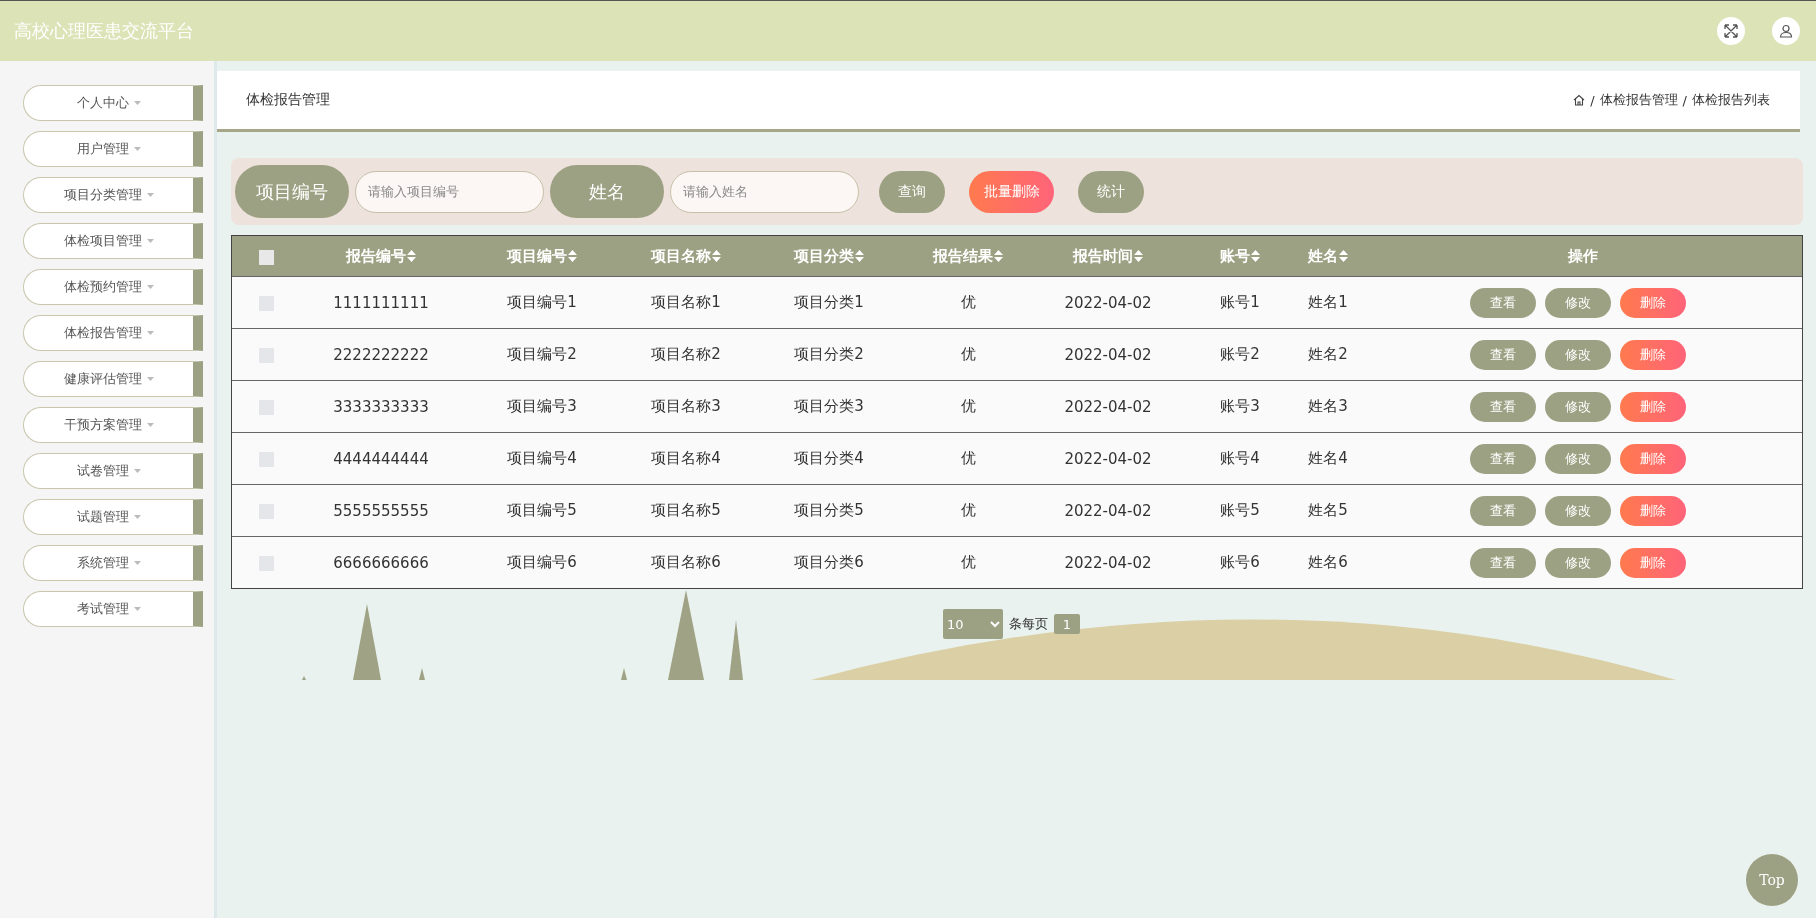 The image size is (1816, 918). What do you see at coordinates (266, 257) in the screenshot?
I see `checkbox` at bounding box center [266, 257].